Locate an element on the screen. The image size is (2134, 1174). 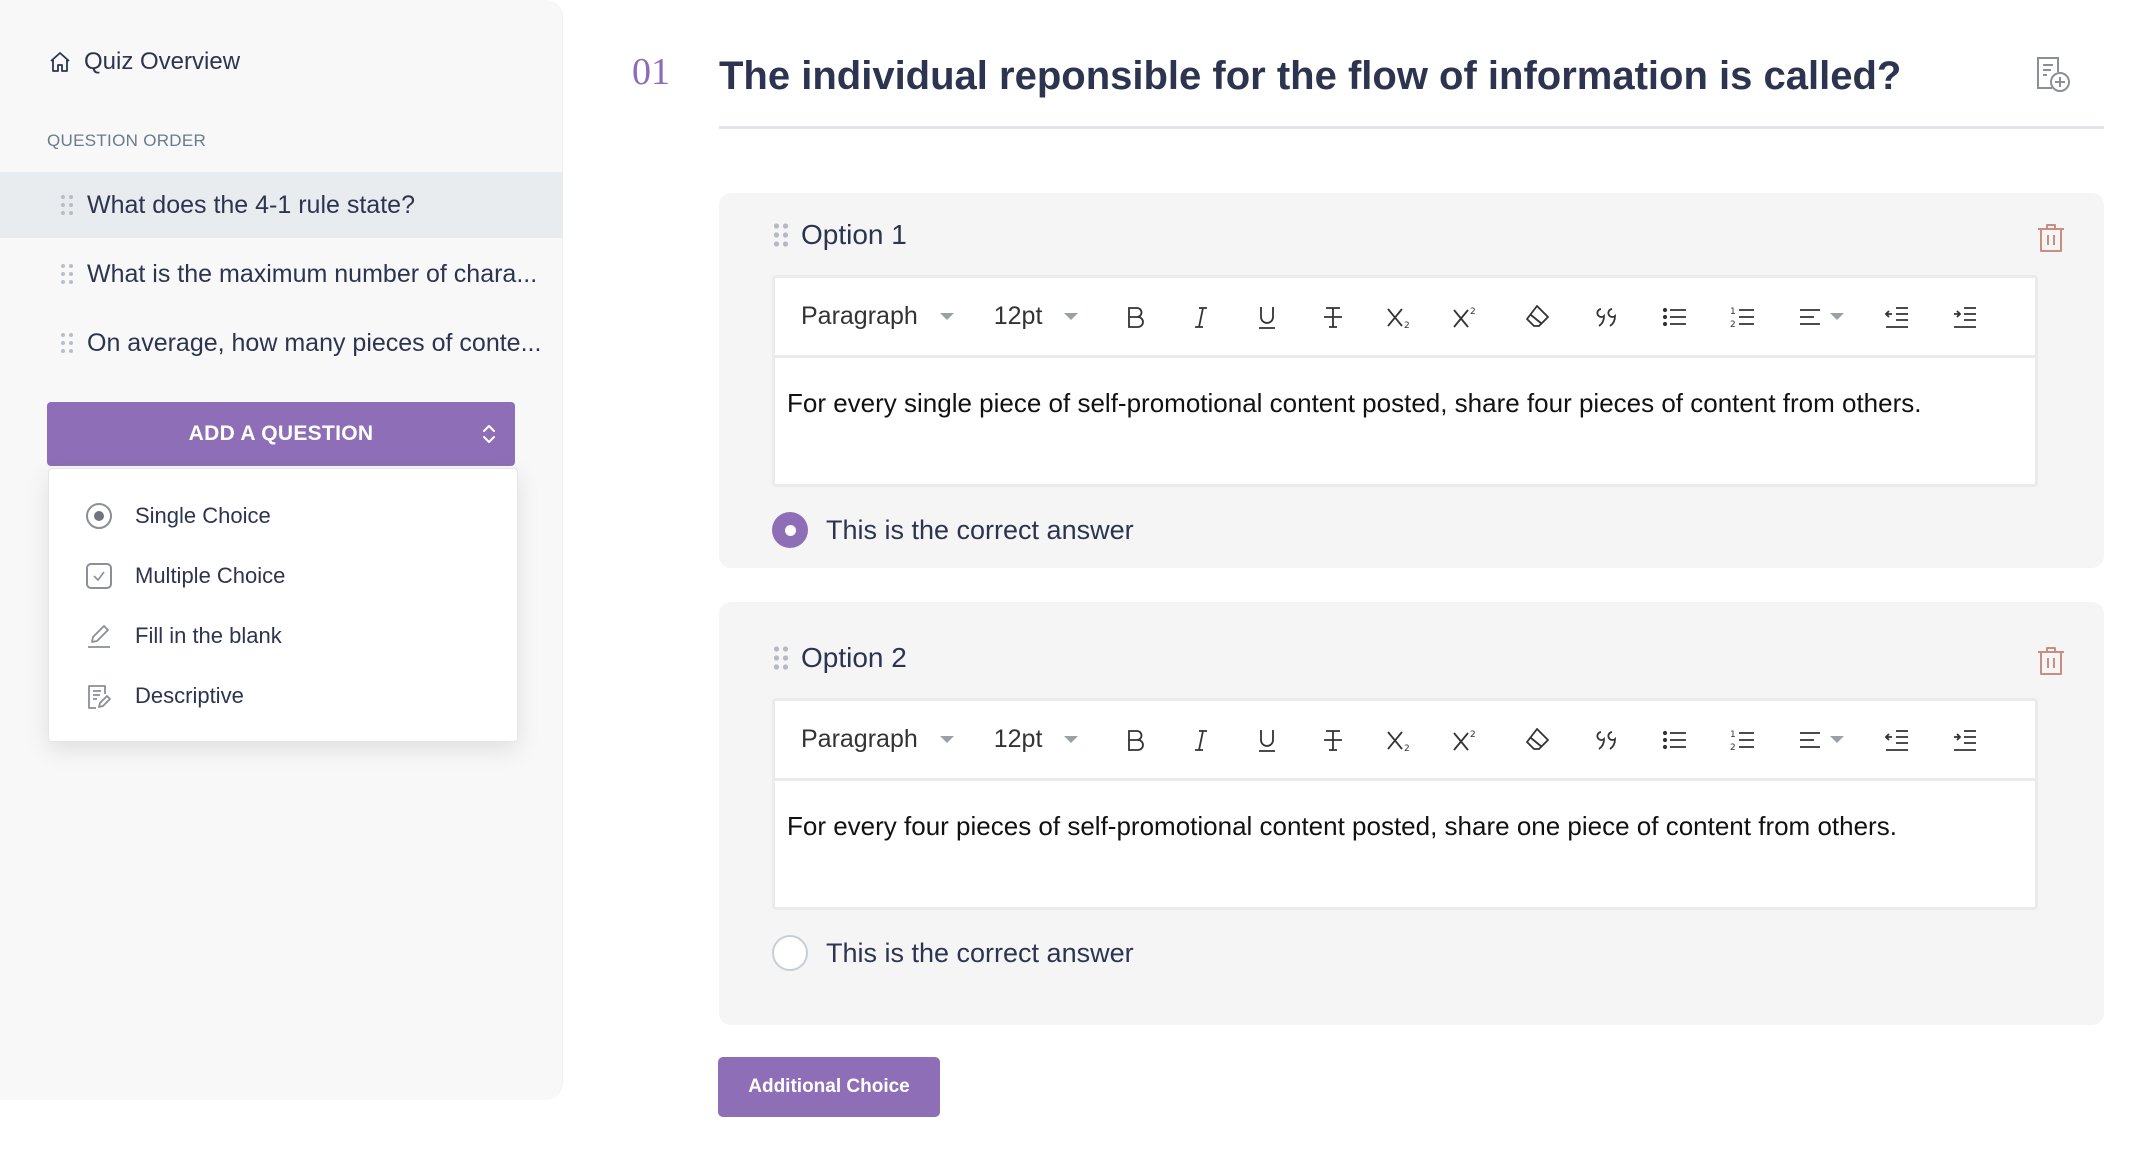
add-document-icon is located at coordinates (2052, 74).